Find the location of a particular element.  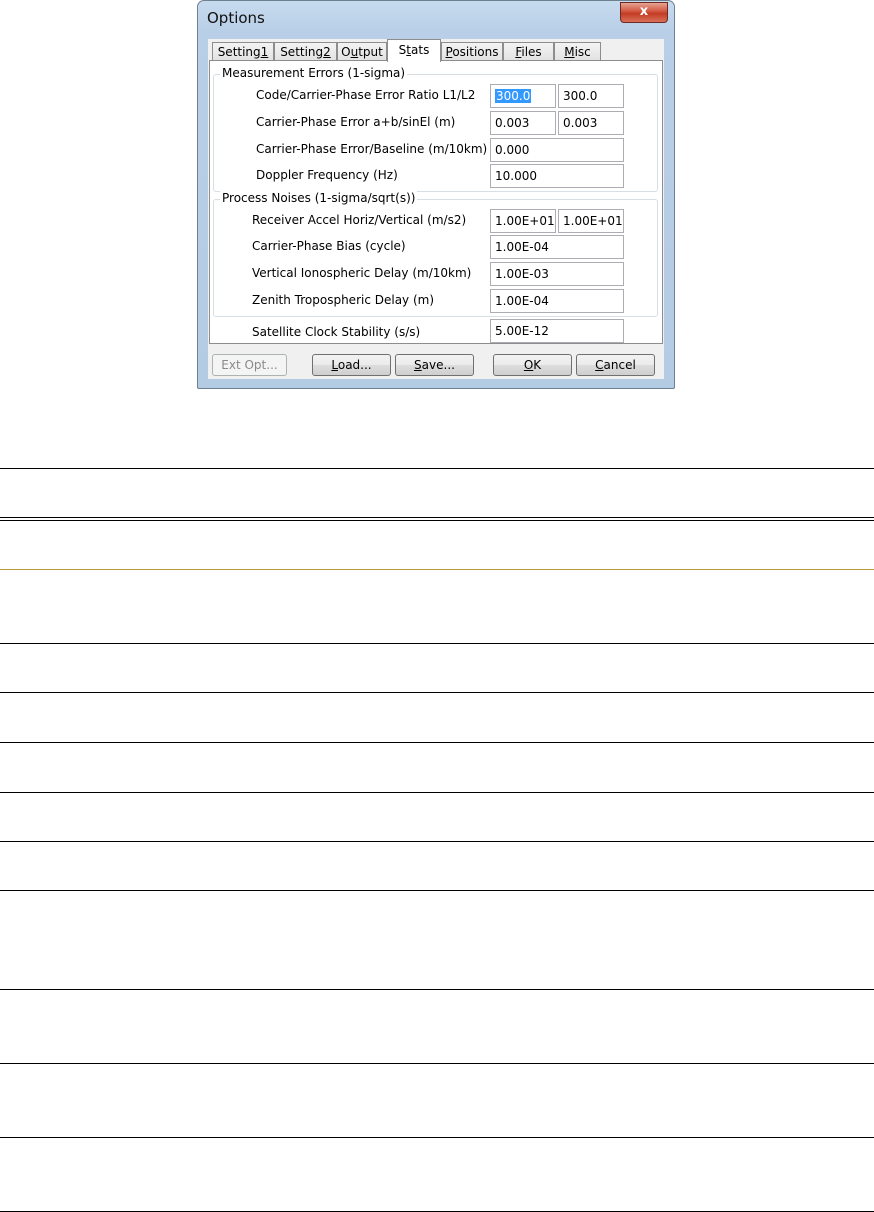

receiver-accel-horiz-field: 1.00E+01 is located at coordinates (523, 221).